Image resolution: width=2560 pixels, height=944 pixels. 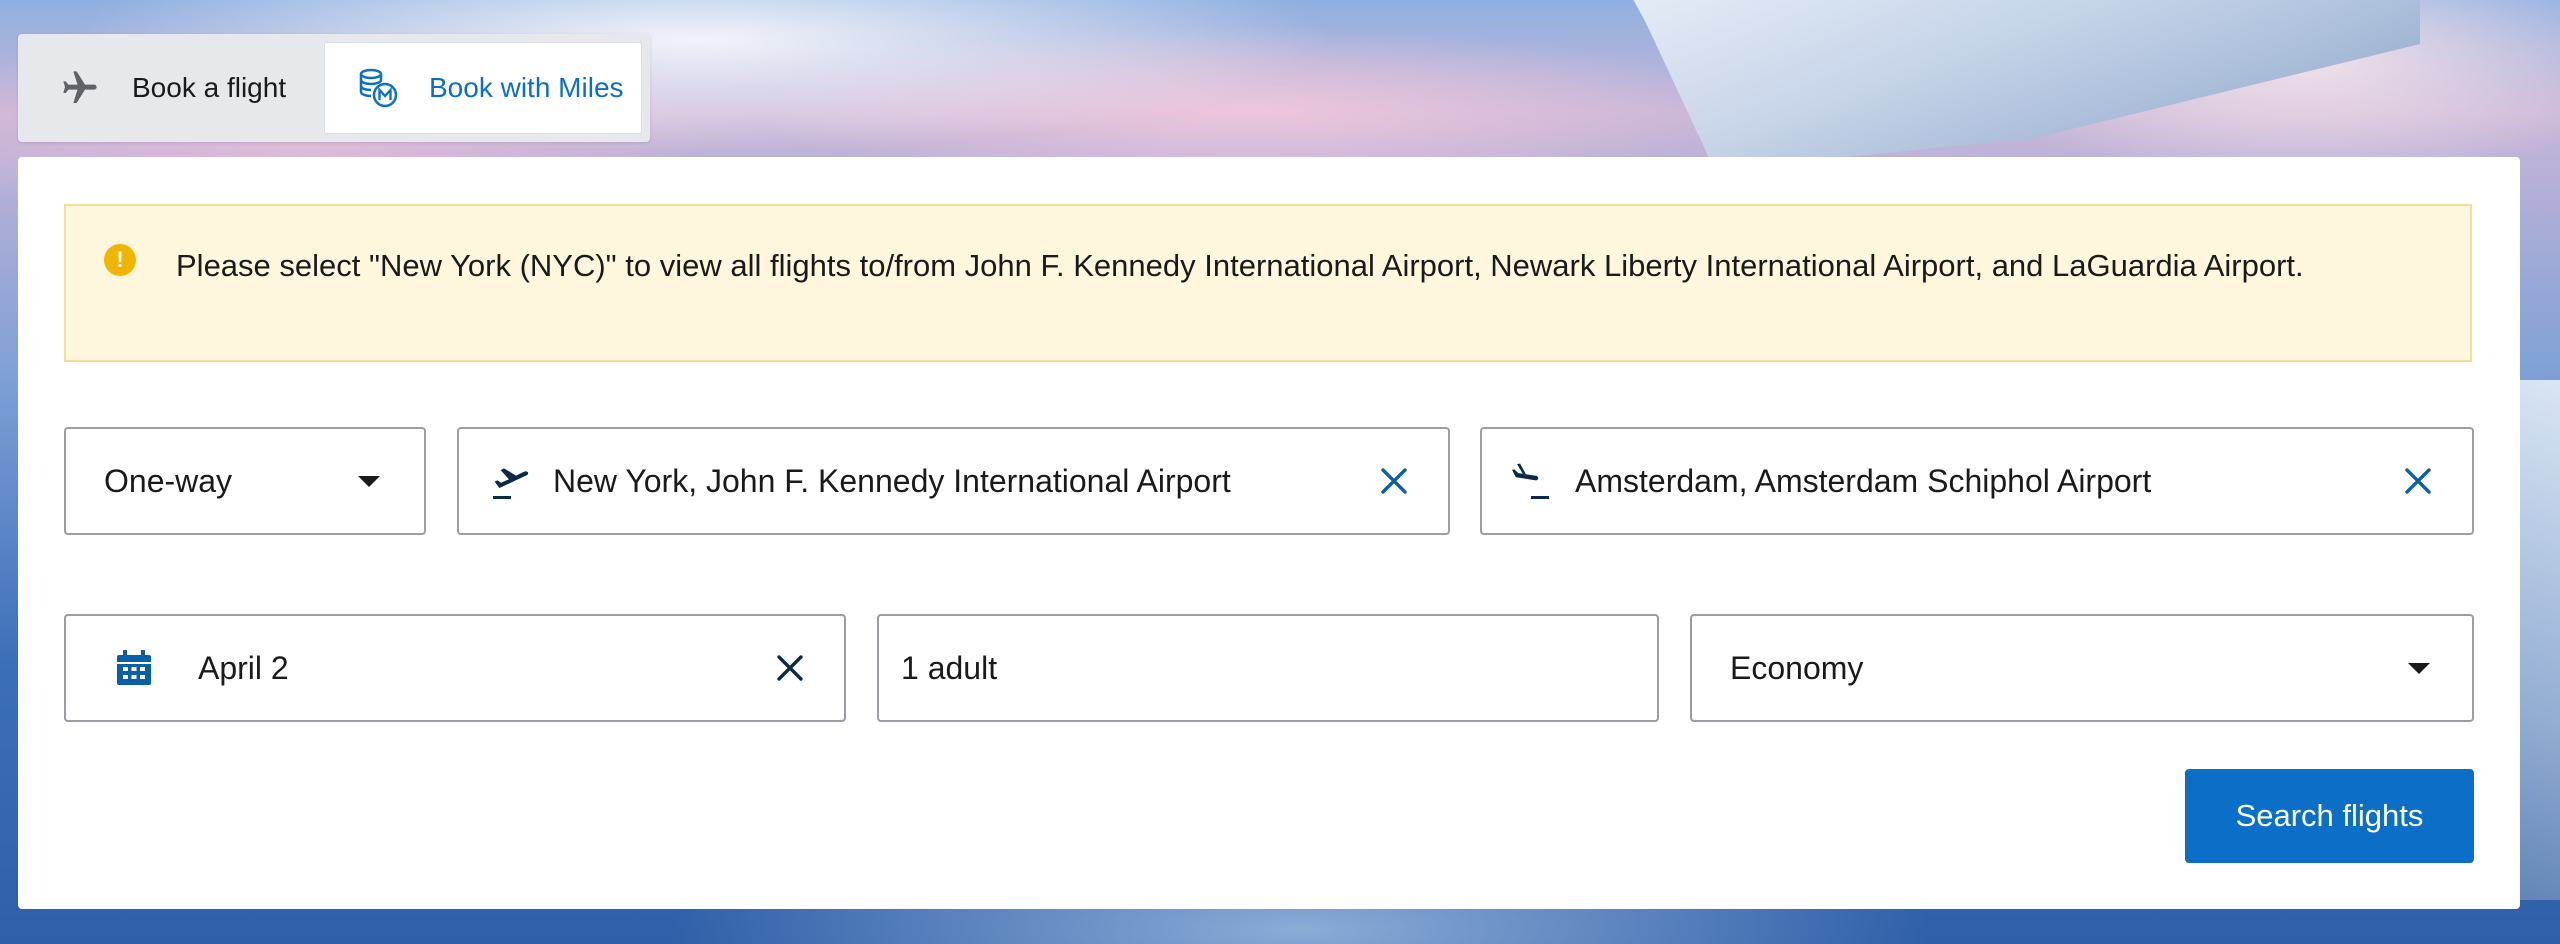 I want to click on trip-type-select: One-way, so click(x=245, y=481).